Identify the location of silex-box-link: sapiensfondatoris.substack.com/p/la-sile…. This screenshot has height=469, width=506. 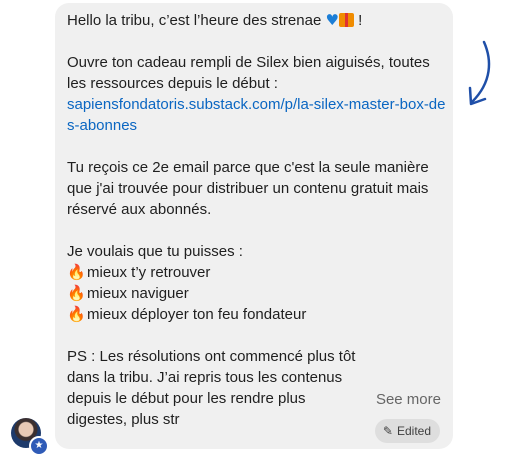
(256, 115).